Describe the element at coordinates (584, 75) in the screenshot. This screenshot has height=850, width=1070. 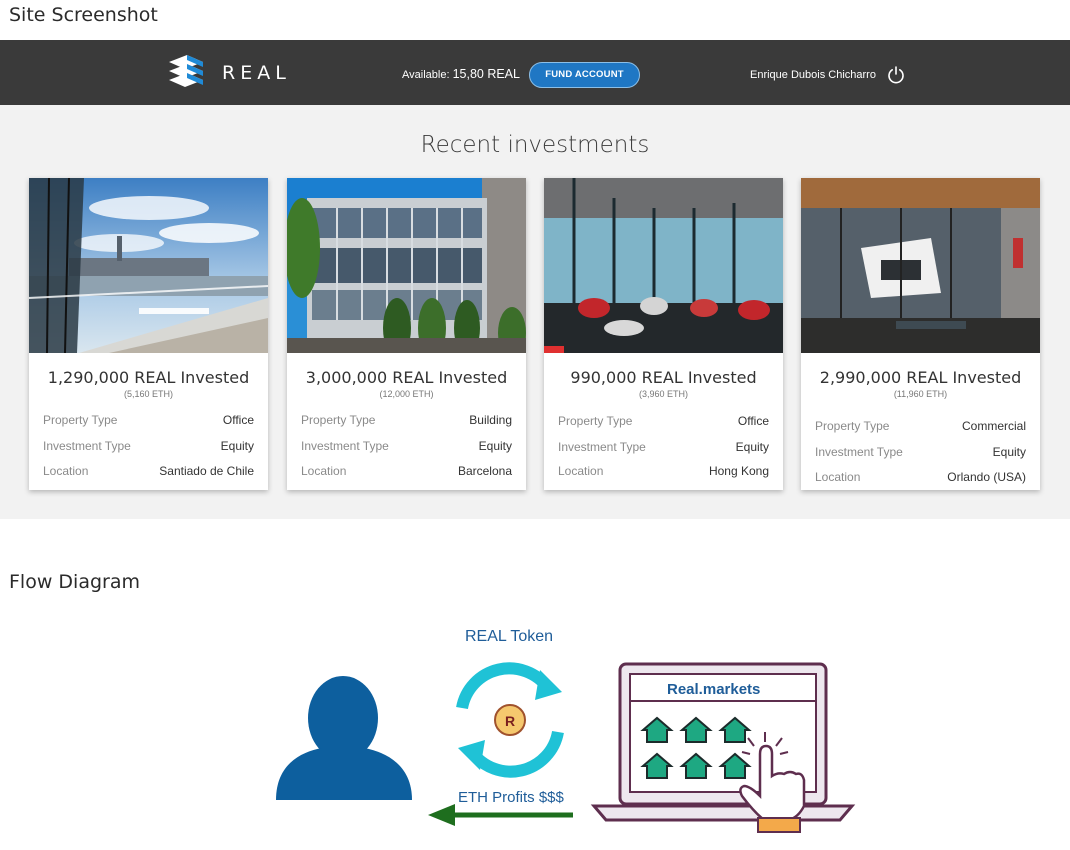
I see `fund-account-button: FUND ACCOUNT` at that location.